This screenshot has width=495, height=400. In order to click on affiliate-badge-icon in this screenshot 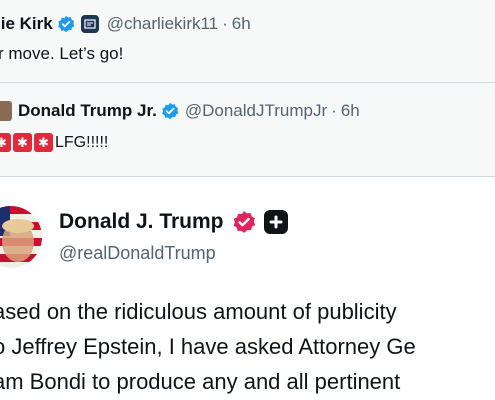, I will do `click(89, 24)`.